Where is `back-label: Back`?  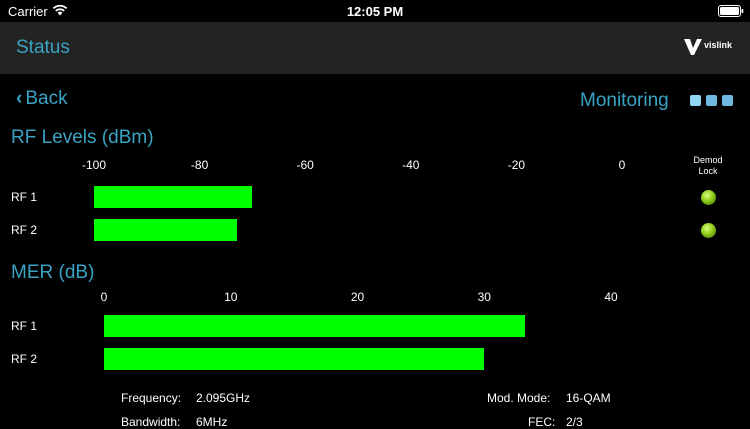 back-label: Back is located at coordinates (46, 98).